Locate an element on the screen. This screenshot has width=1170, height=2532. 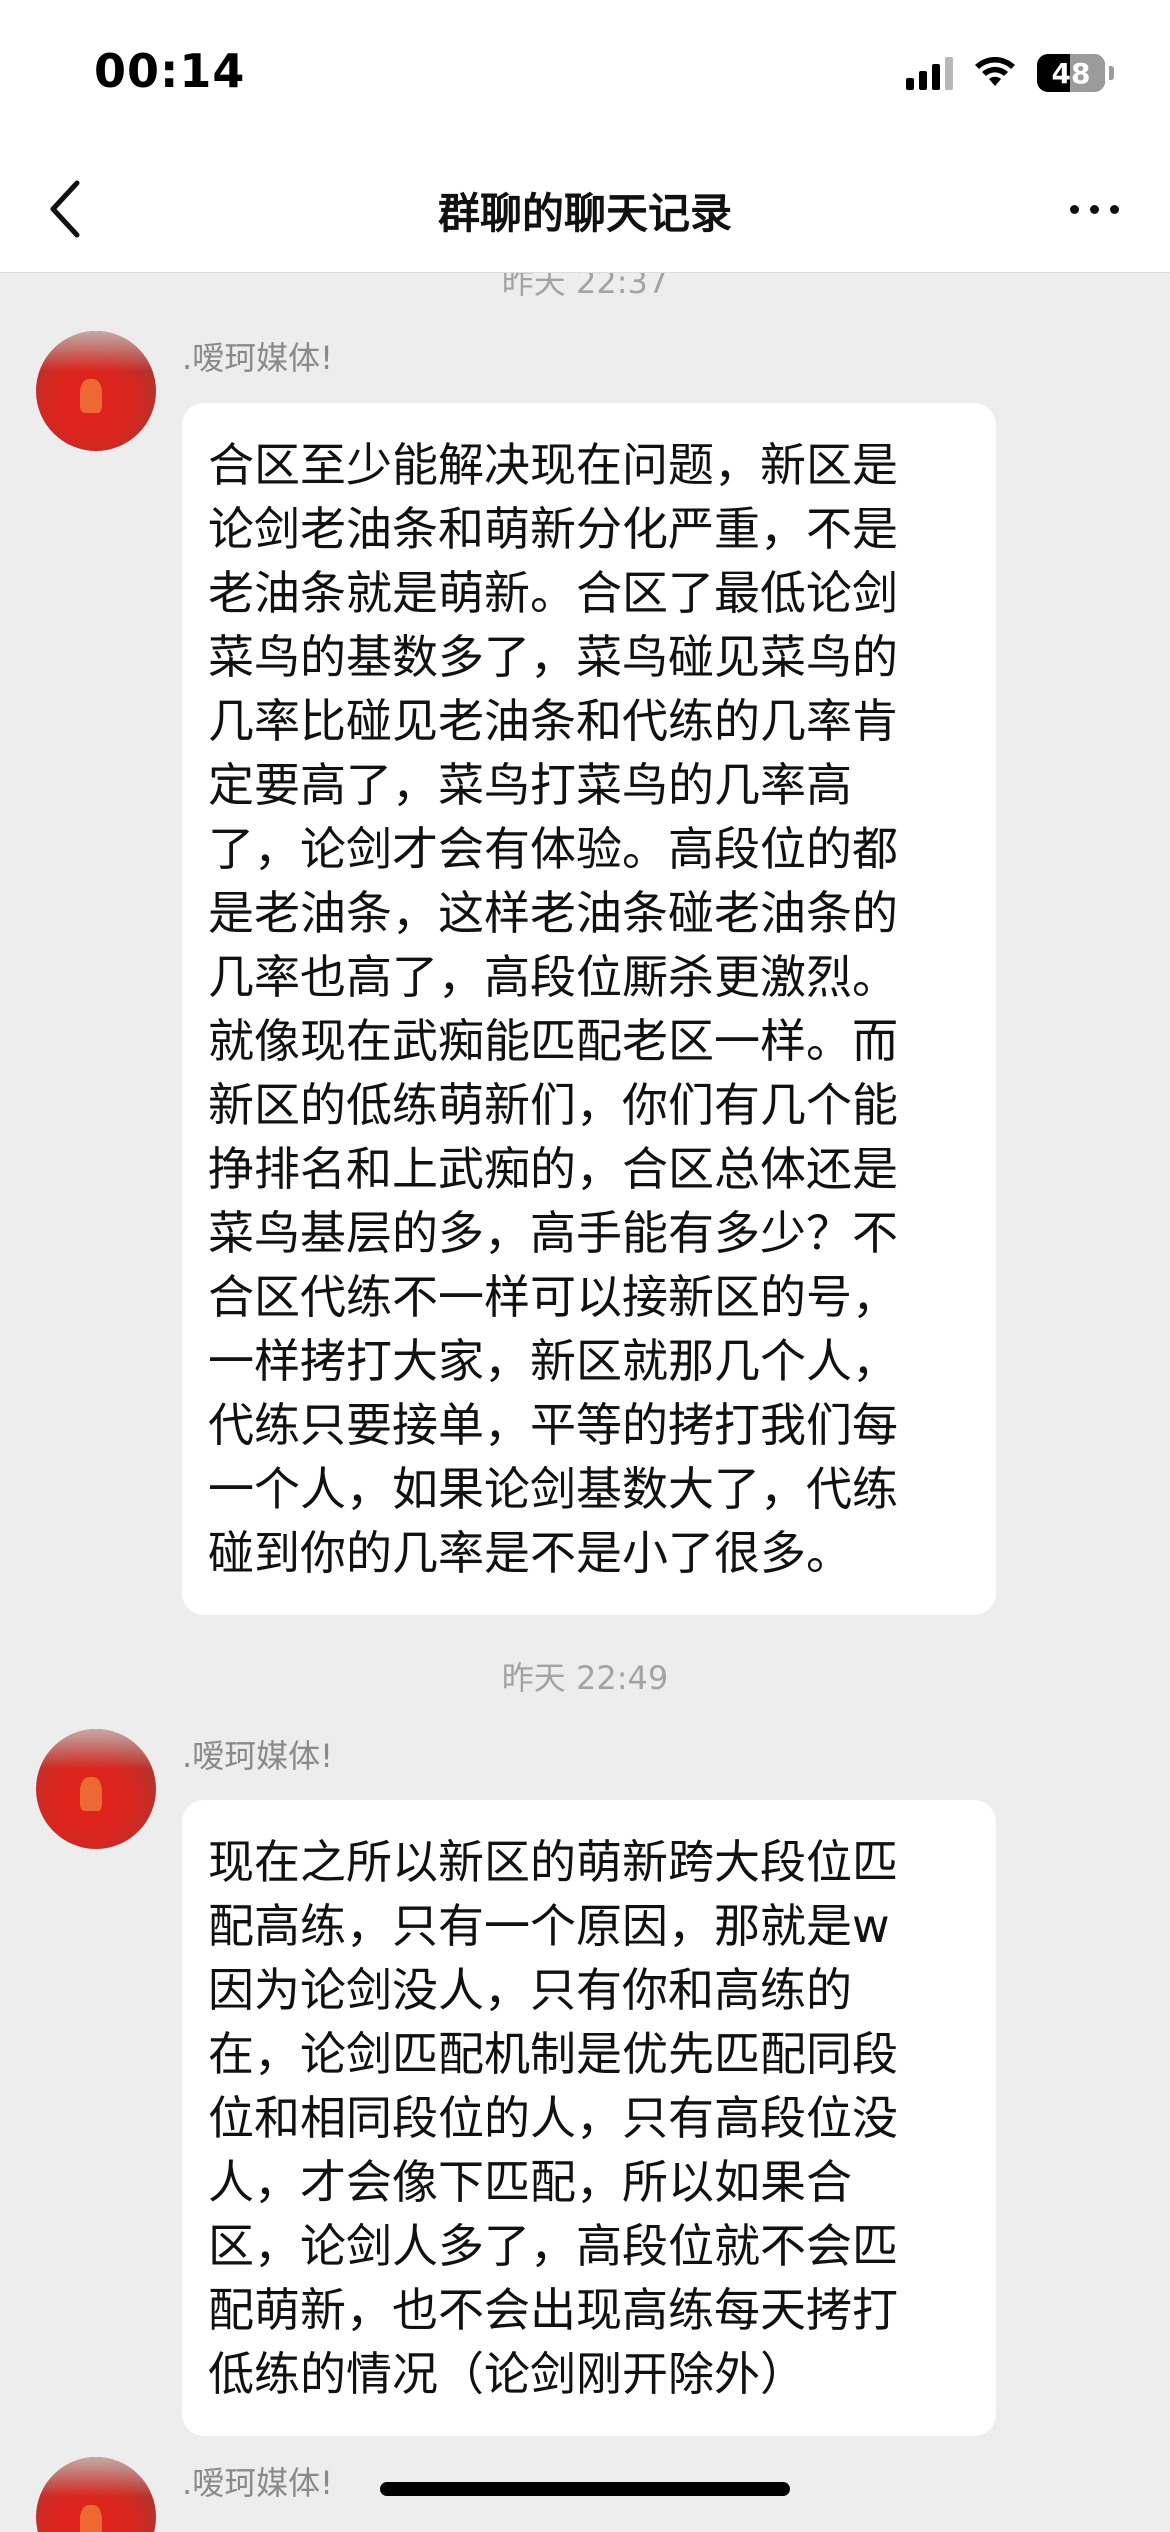
status-bar: 00:14 48 is located at coordinates (585, 75).